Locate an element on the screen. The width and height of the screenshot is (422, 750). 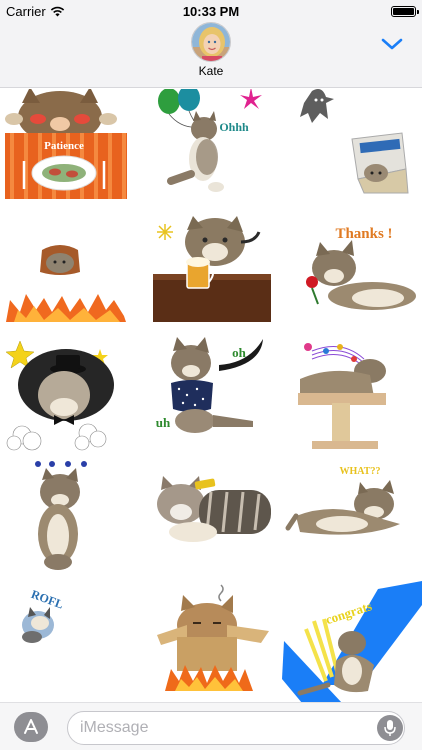
app-store-icon is located at coordinates (31, 726).